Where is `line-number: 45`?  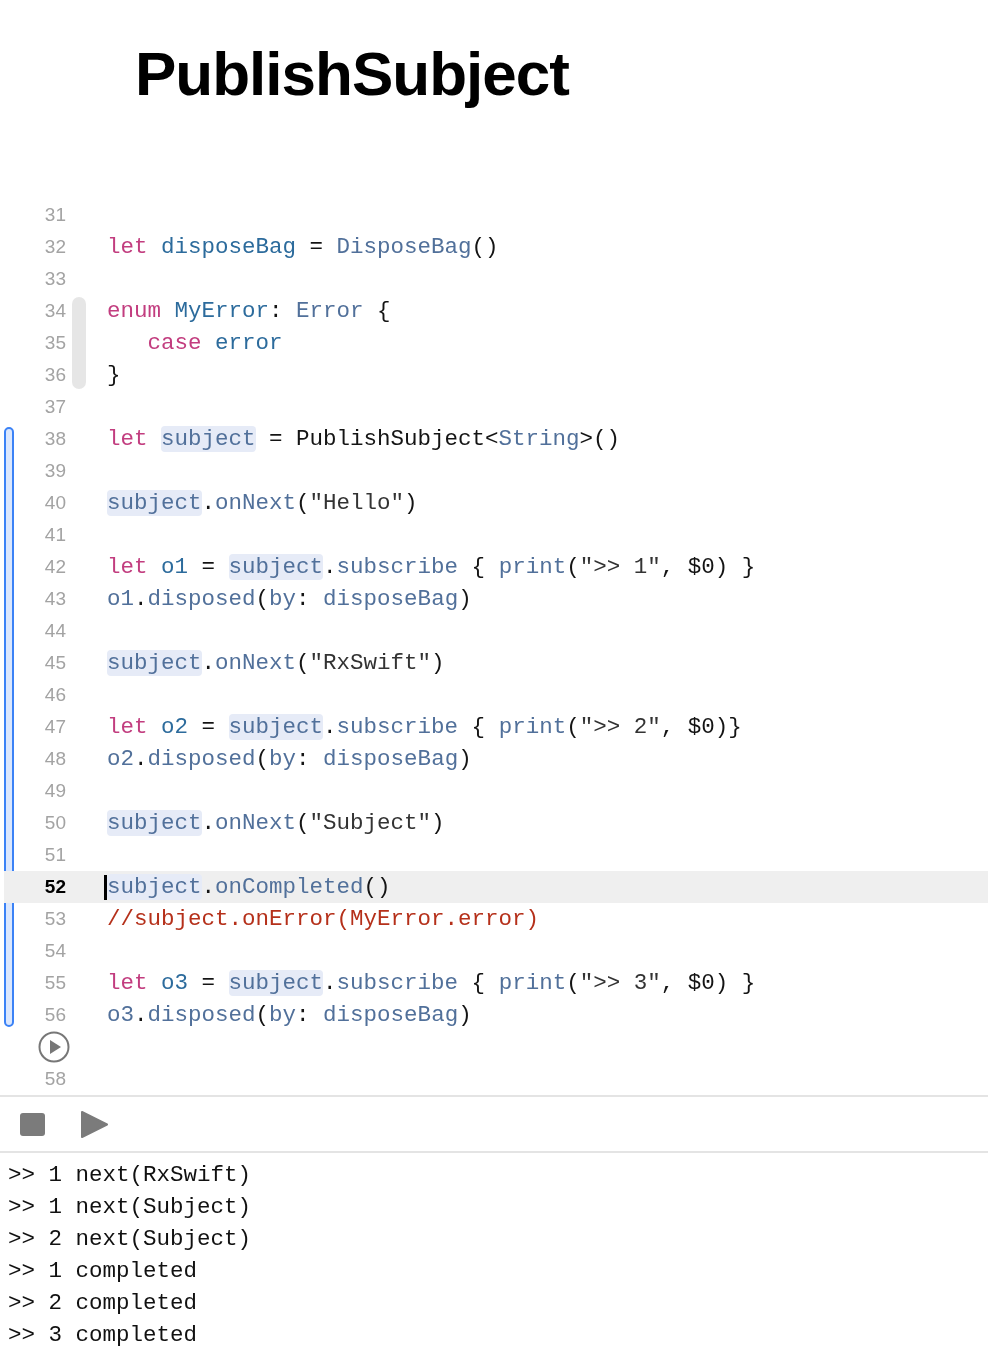
line-number: 45 is located at coordinates (55, 663).